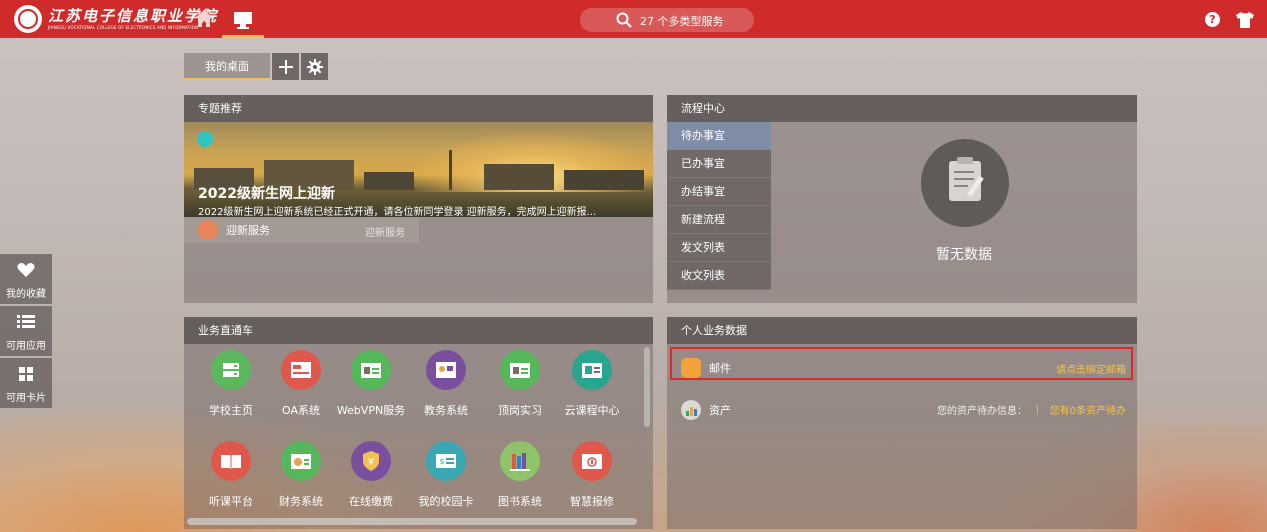 This screenshot has height=532, width=1267. What do you see at coordinates (520, 370) in the screenshot?
I see `internship-card-icon` at bounding box center [520, 370].